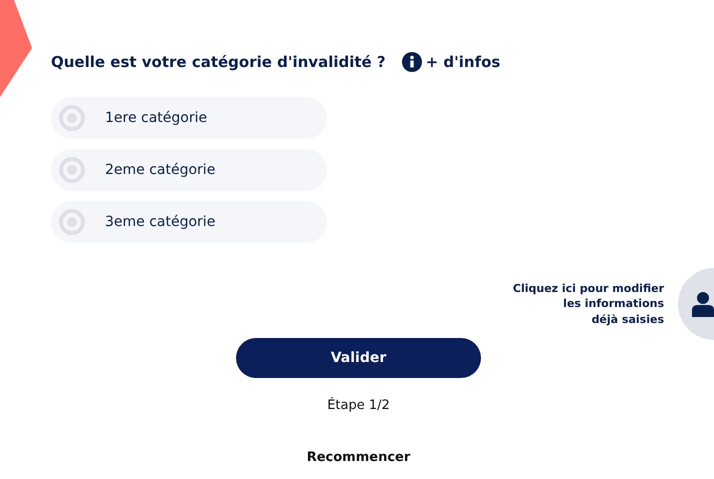 The height and width of the screenshot is (479, 714). What do you see at coordinates (412, 62) in the screenshot?
I see `info-icon` at bounding box center [412, 62].